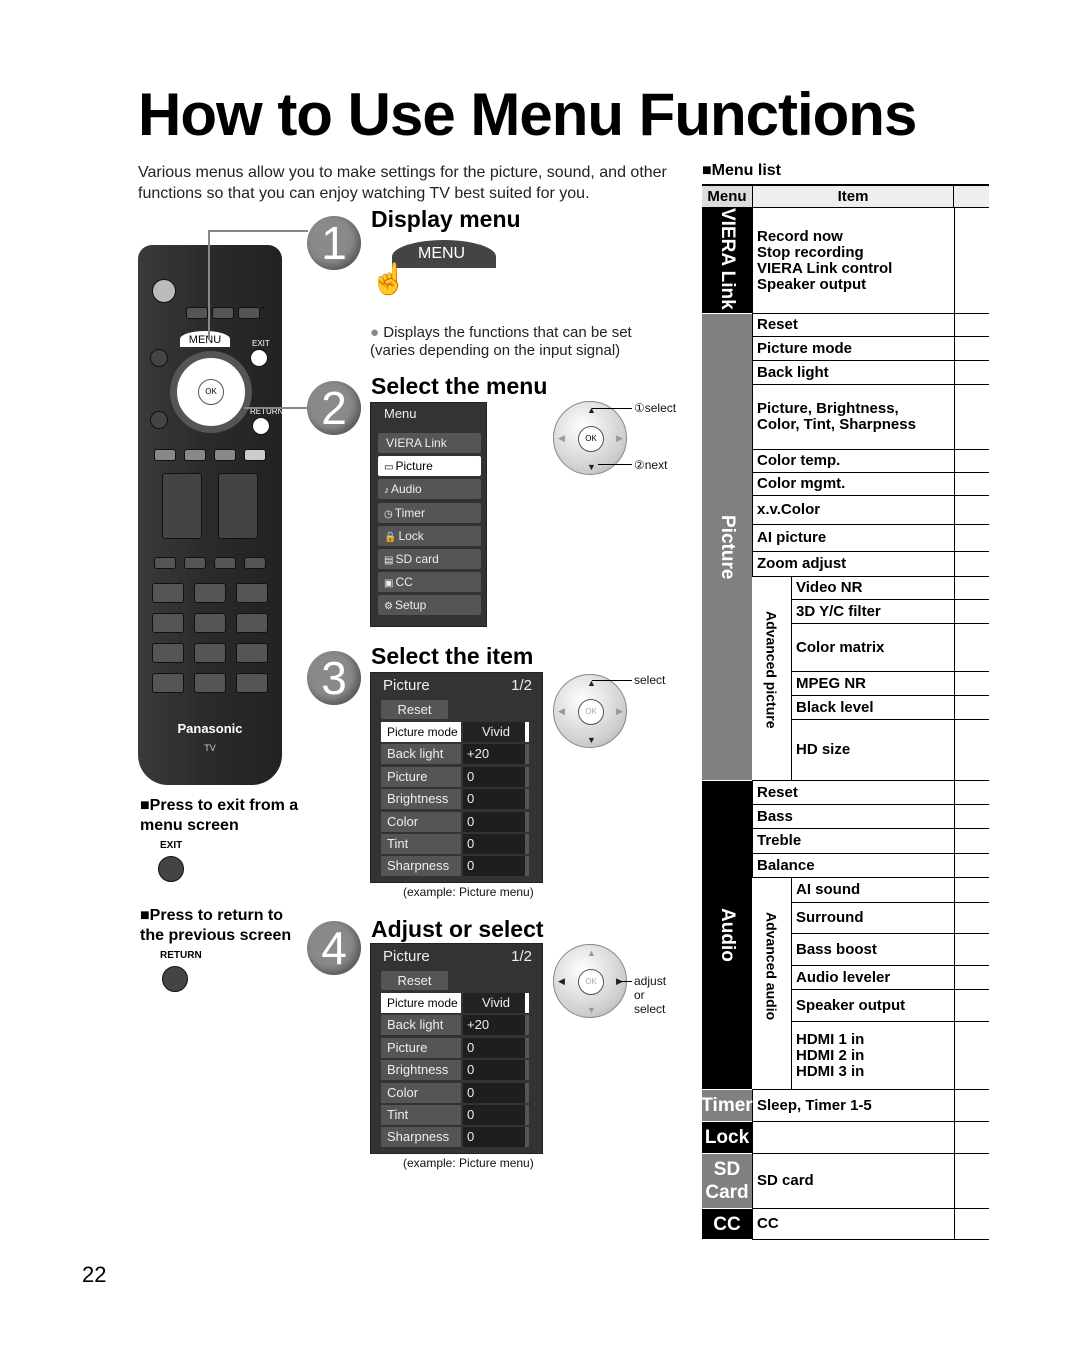 Image resolution: width=1080 pixels, height=1363 pixels. I want to click on menu-item-sd-card: ▤ SD card, so click(429, 559).